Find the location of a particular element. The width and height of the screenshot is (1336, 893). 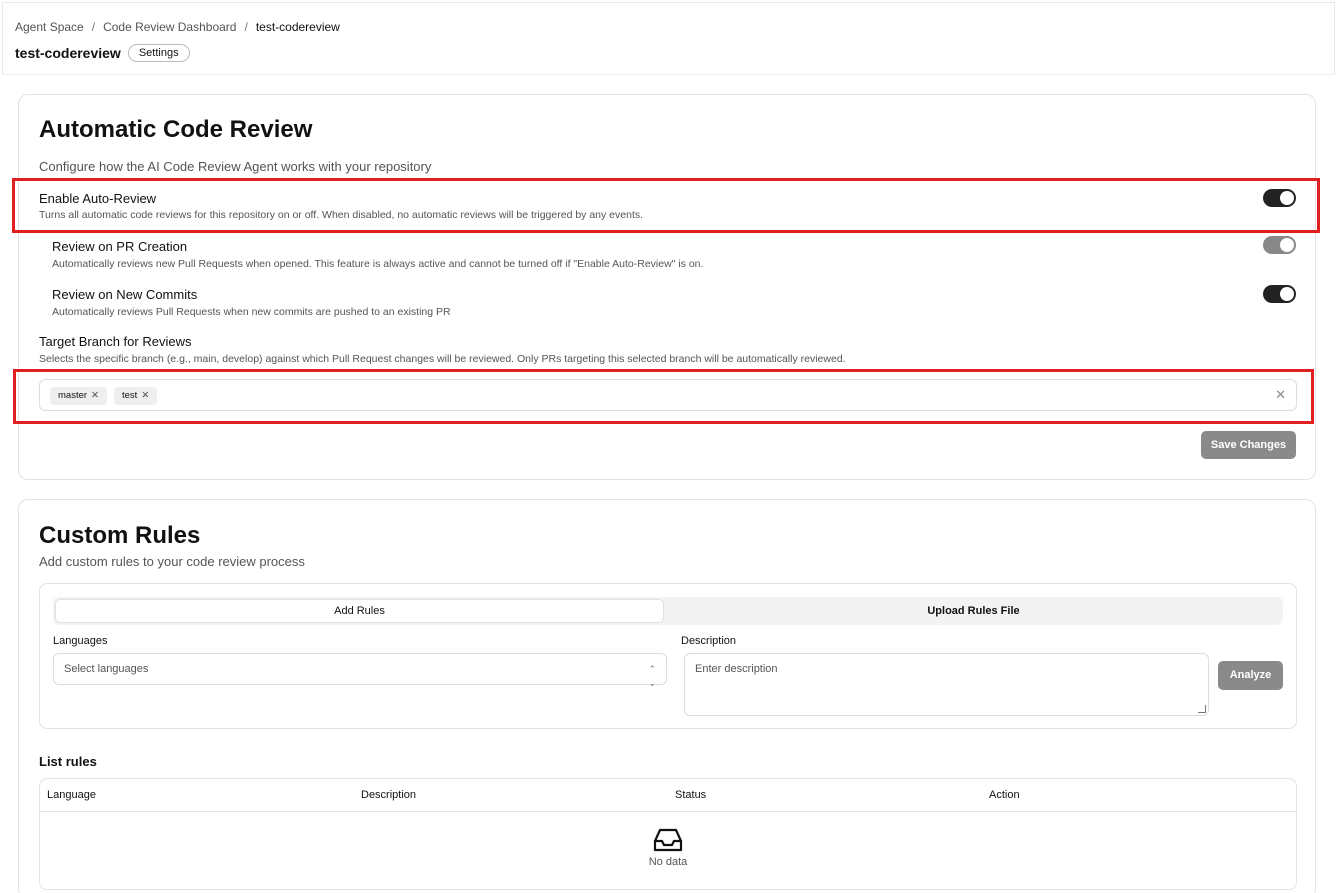

custom-rules-title: Custom Rules is located at coordinates (120, 535).